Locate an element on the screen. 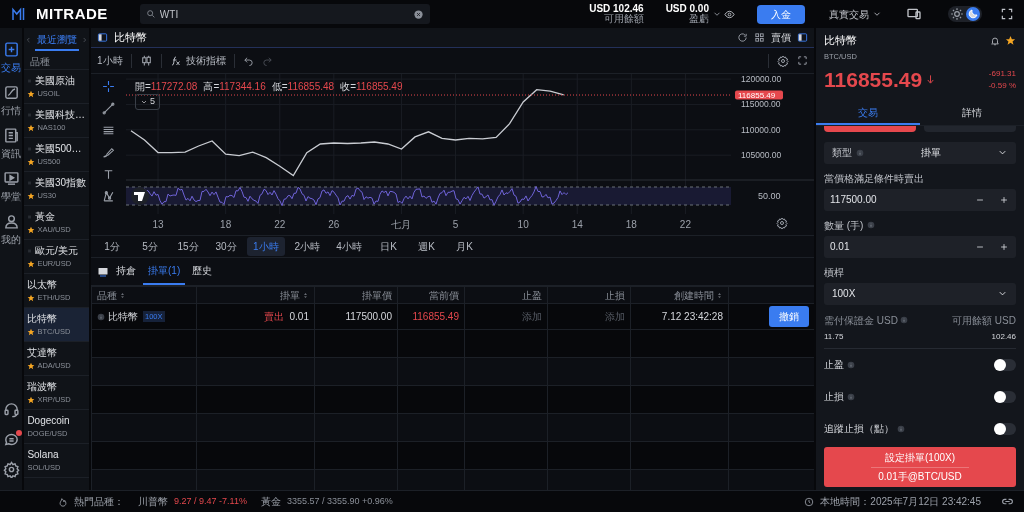  axis-label: 10 is located at coordinates (523, 224).